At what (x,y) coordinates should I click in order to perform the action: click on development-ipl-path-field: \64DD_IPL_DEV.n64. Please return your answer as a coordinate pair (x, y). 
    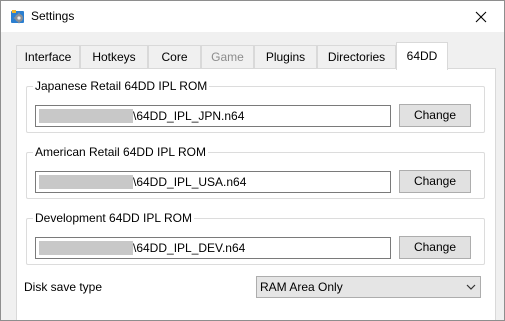
    Looking at the image, I should click on (213, 248).